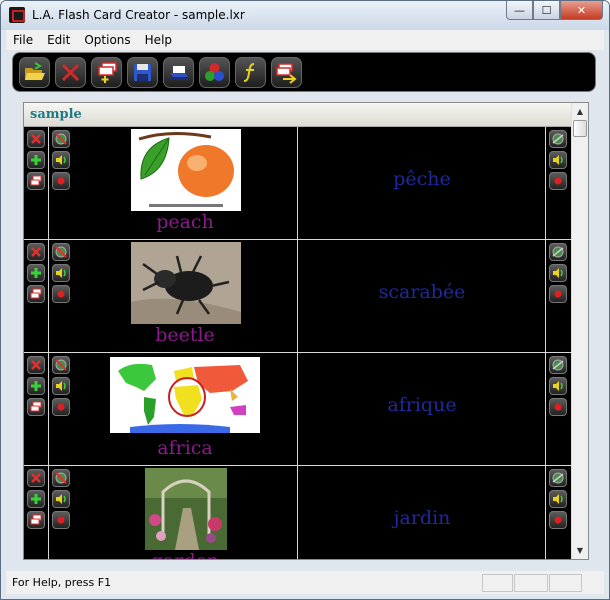 The width and height of the screenshot is (610, 600). I want to click on maximize-button: ☐, so click(546, 10).